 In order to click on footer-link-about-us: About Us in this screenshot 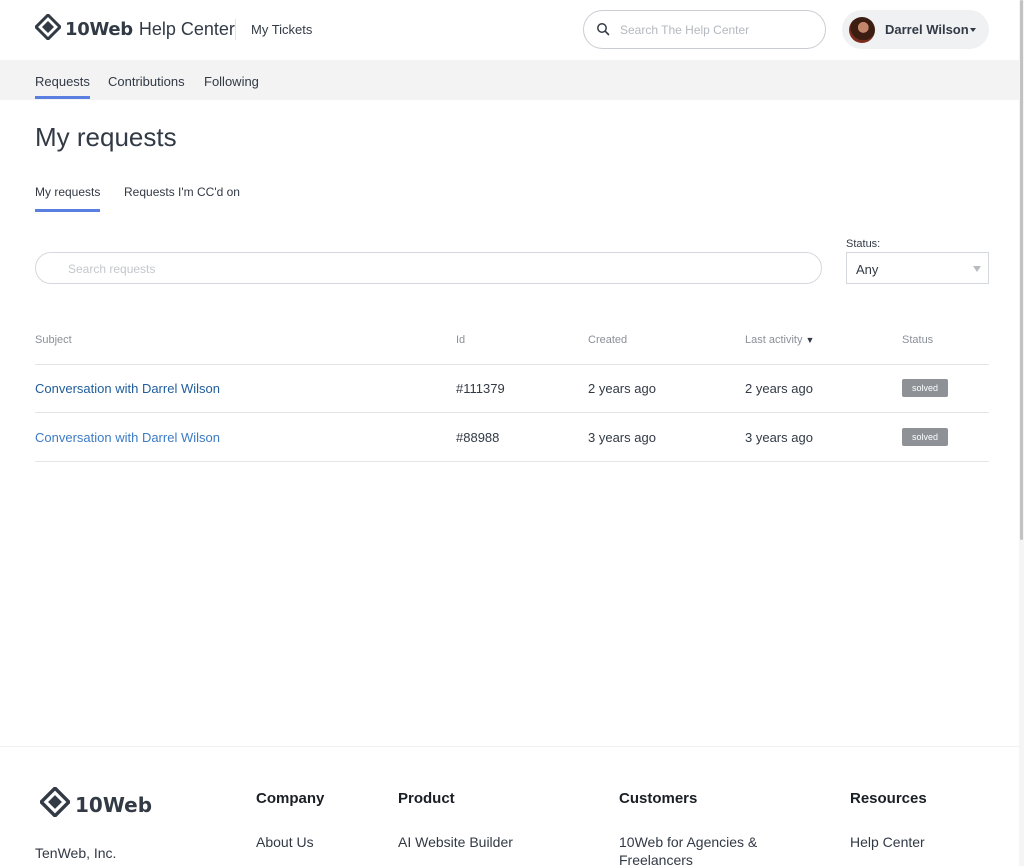, I will do `click(285, 842)`.